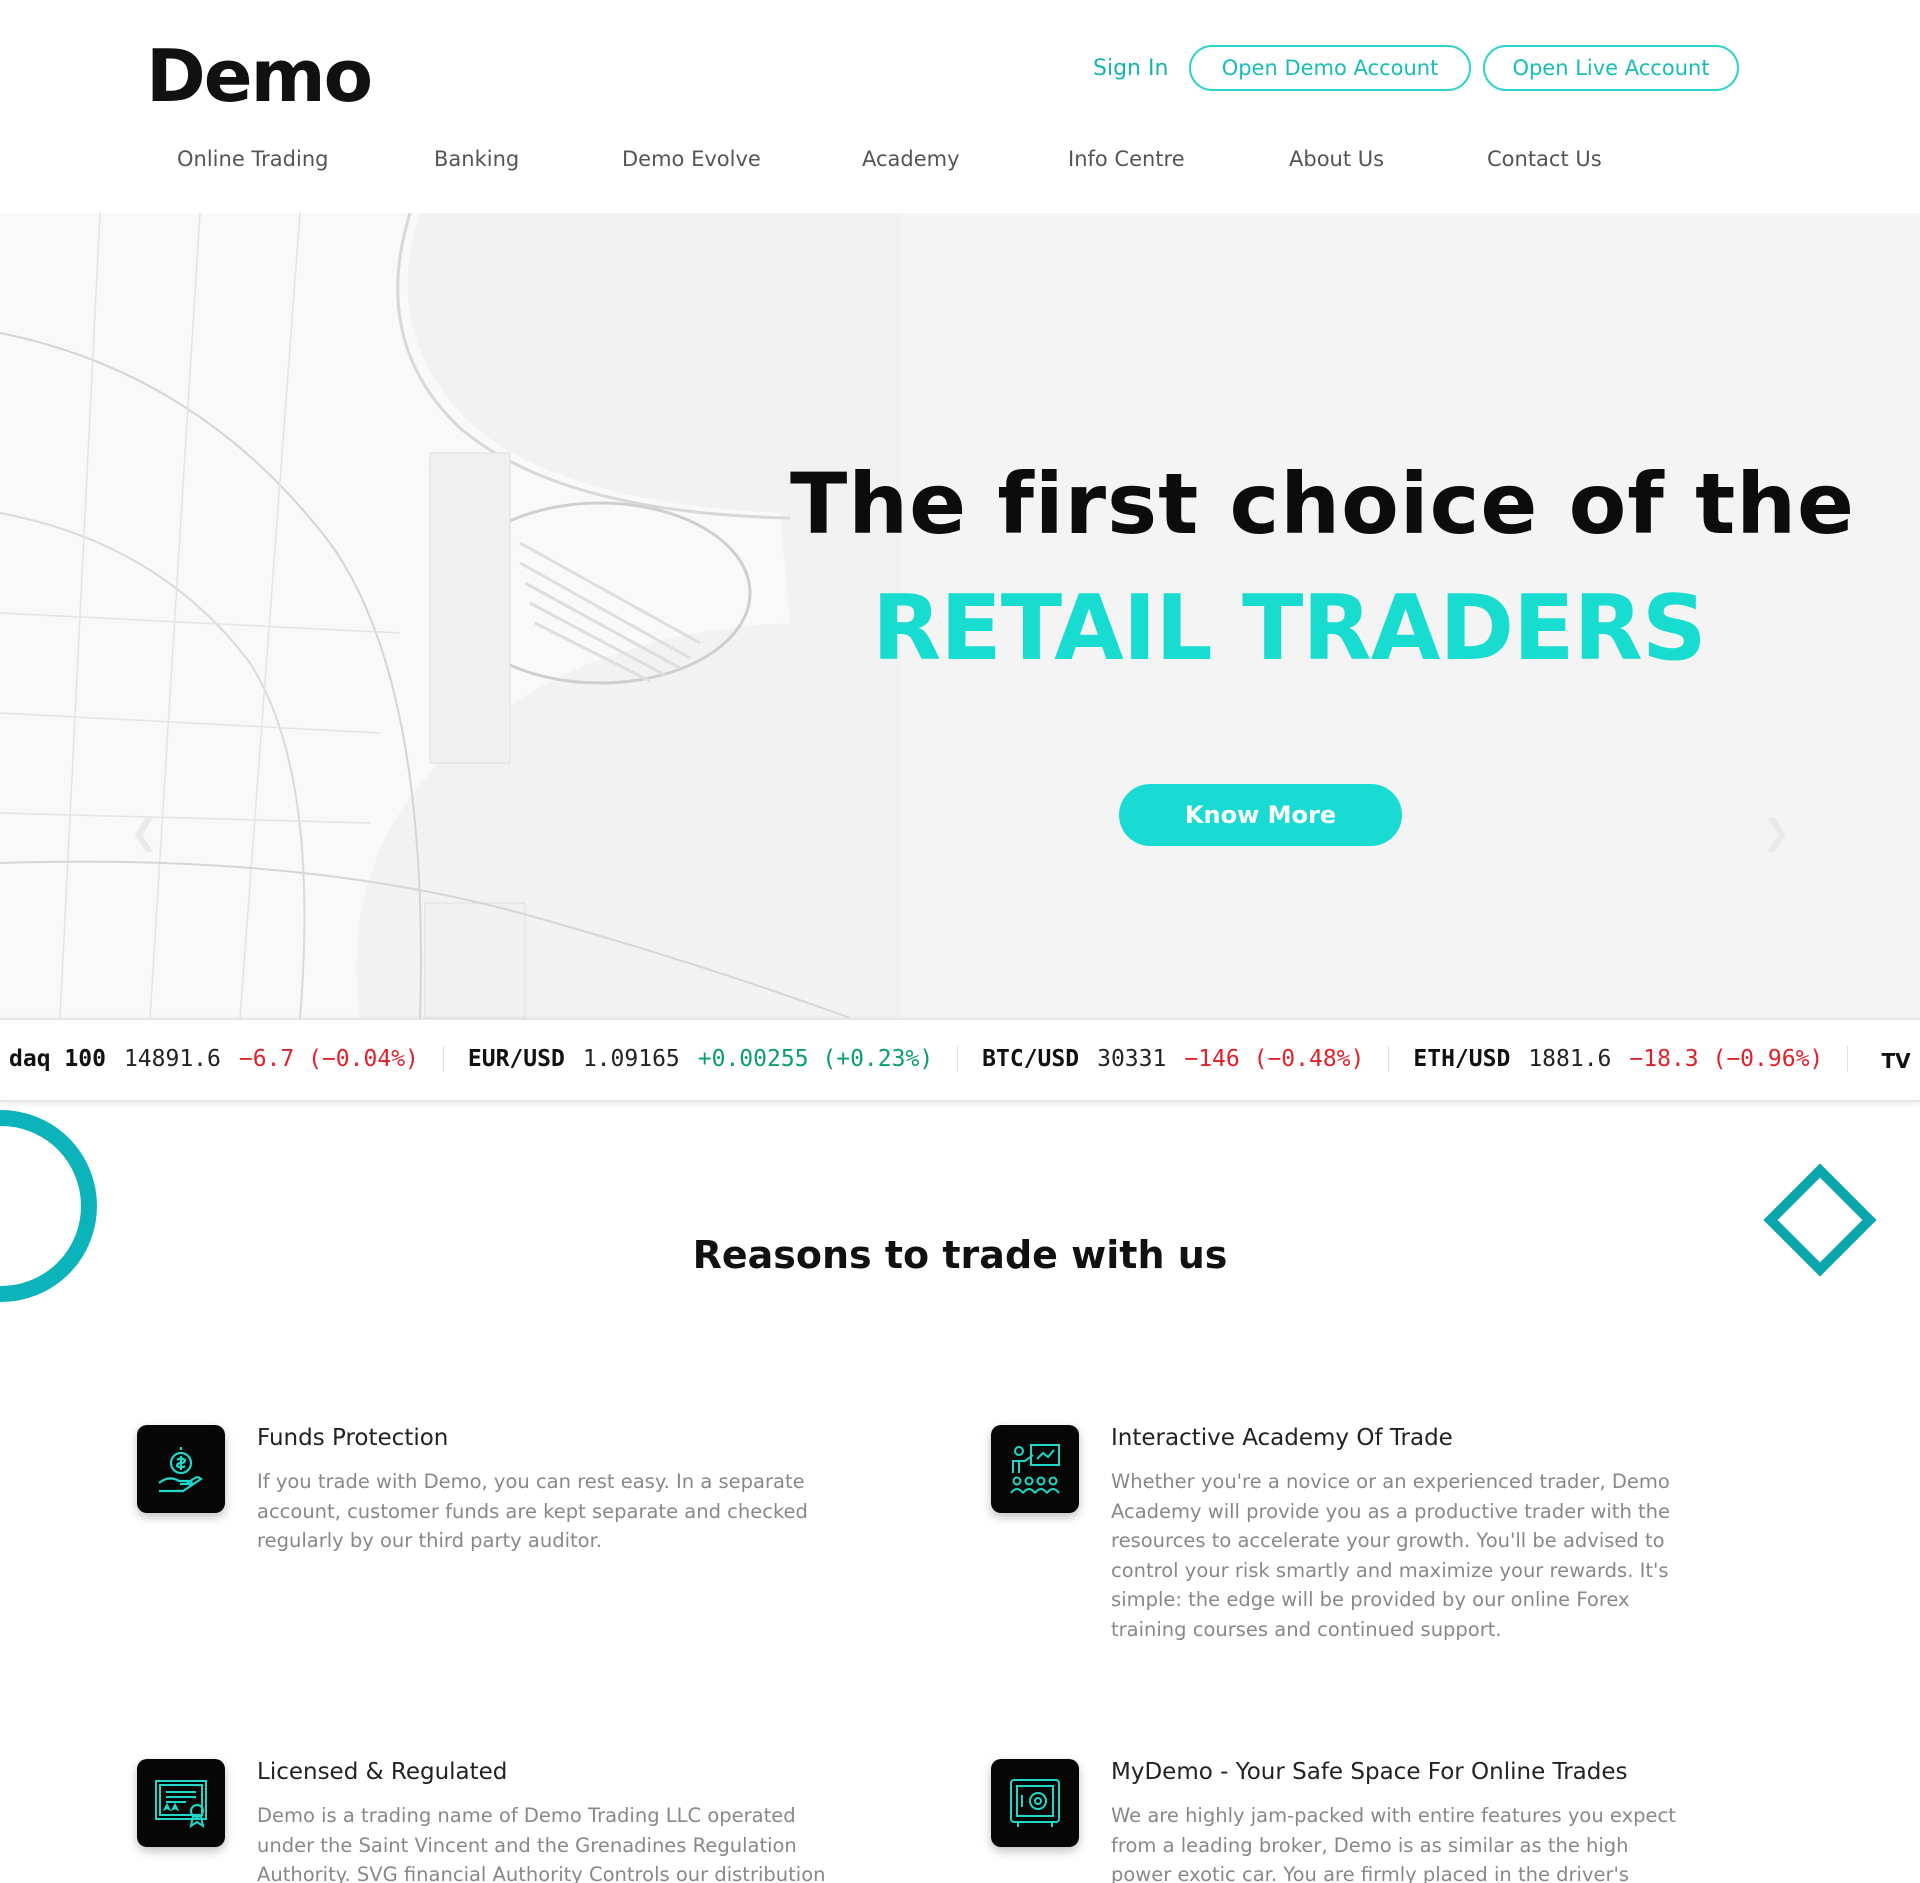 The height and width of the screenshot is (1883, 1920). What do you see at coordinates (172, 1059) in the screenshot?
I see `ticker-price: 14891.6` at bounding box center [172, 1059].